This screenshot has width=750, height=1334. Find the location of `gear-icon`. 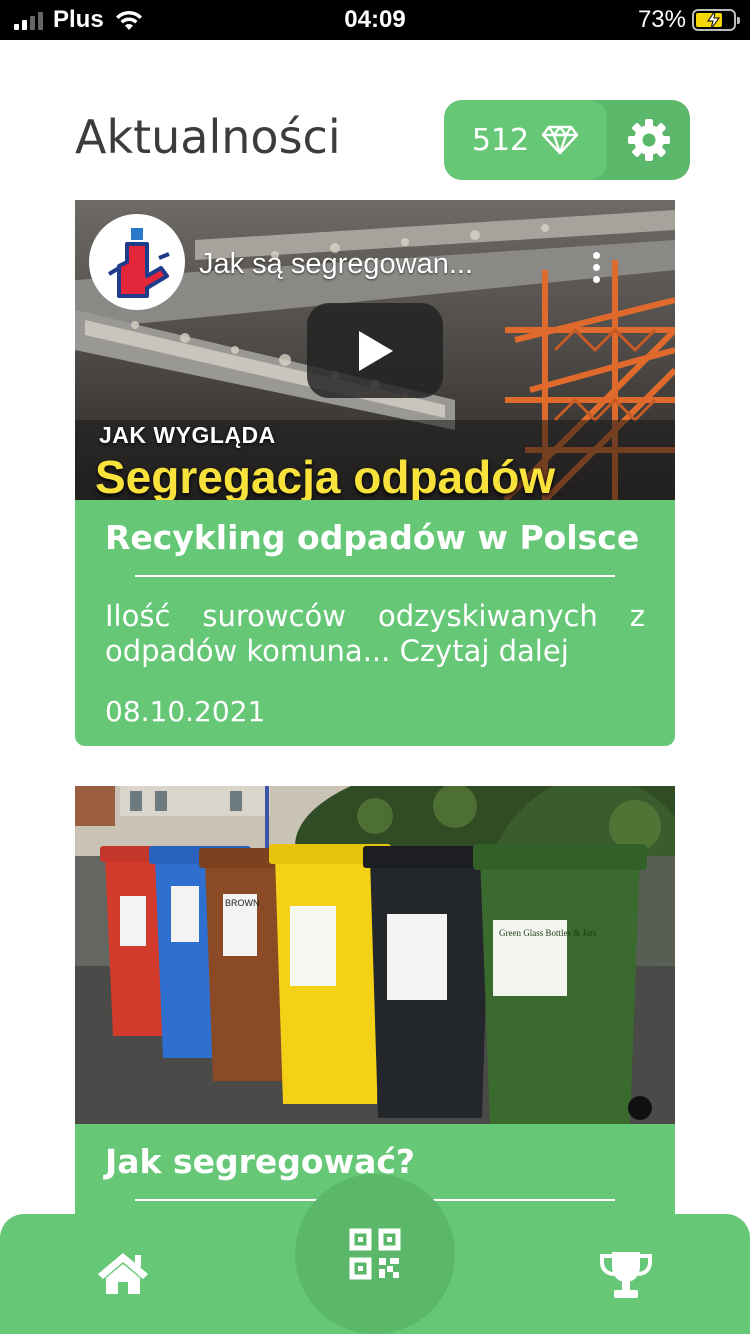

gear-icon is located at coordinates (648, 140).